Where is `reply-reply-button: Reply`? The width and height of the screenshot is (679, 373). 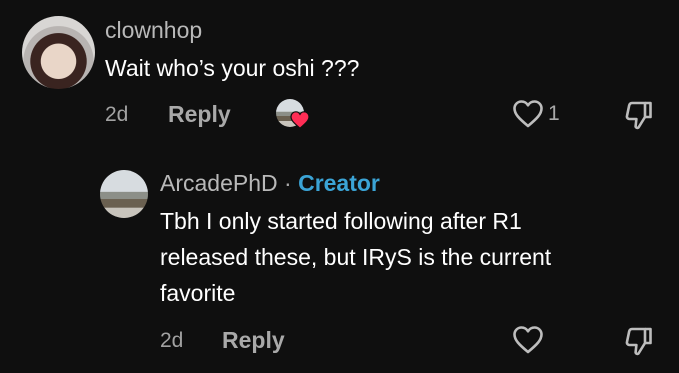 reply-reply-button: Reply is located at coordinates (253, 340).